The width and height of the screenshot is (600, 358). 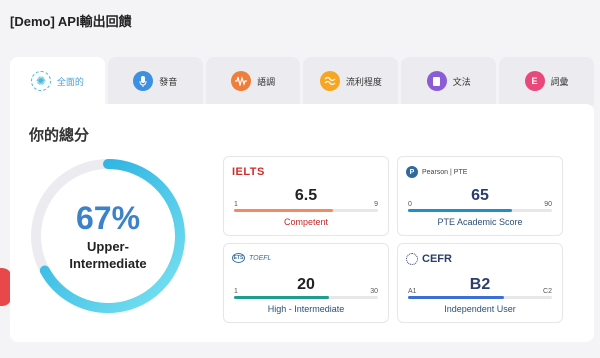 I want to click on toefl-logo: ETS TOEFL, so click(x=251, y=258).